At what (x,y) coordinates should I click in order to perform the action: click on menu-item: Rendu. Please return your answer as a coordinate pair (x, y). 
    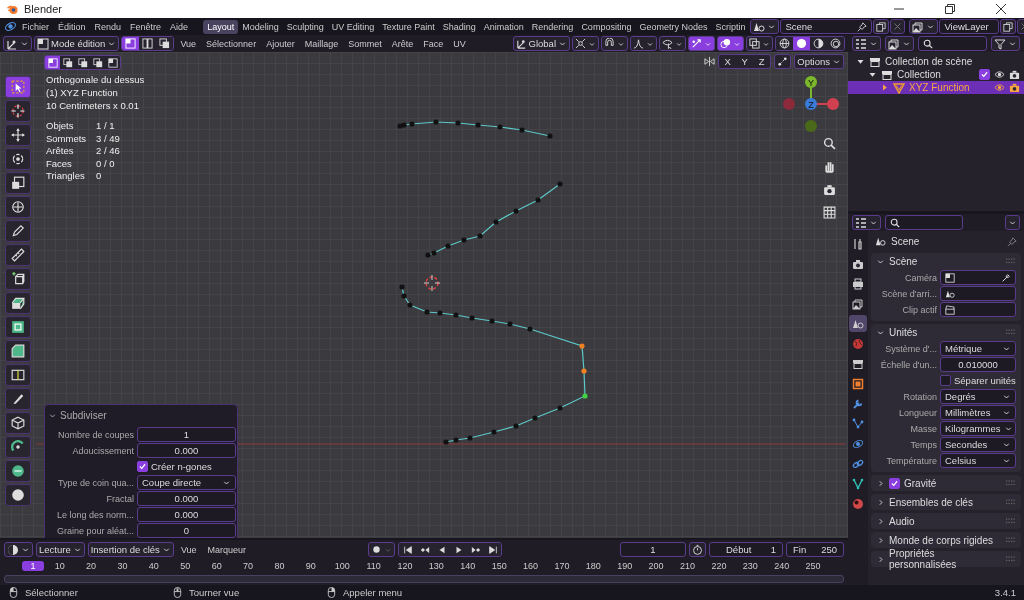
    Looking at the image, I should click on (108, 26).